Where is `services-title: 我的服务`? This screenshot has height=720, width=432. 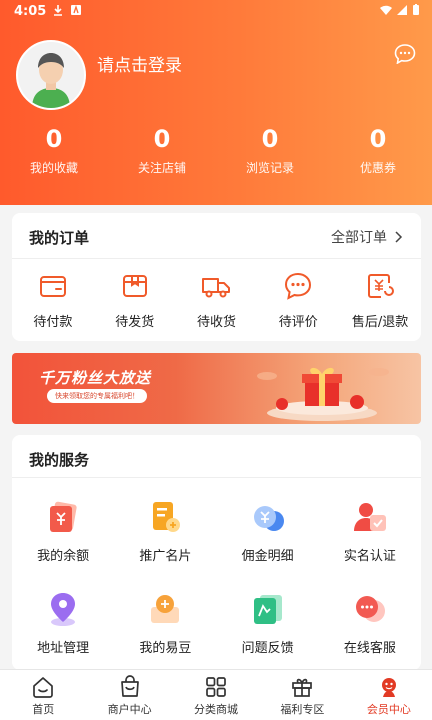 services-title: 我的服务 is located at coordinates (59, 460).